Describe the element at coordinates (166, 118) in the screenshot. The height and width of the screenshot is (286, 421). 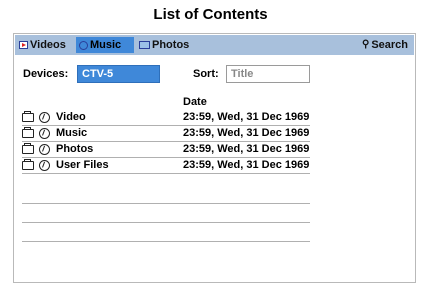
I see `list-item: Video 23:59, Wed, 31 Dec 1969` at that location.